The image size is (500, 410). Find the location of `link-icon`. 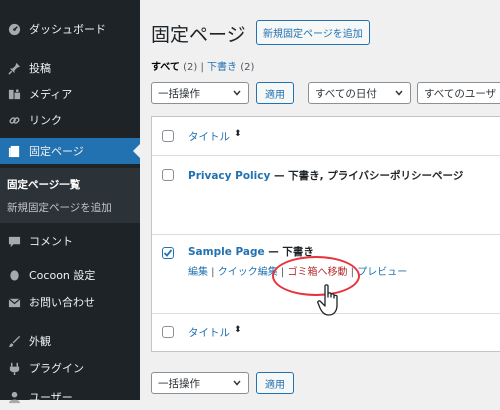

link-icon is located at coordinates (14, 120).